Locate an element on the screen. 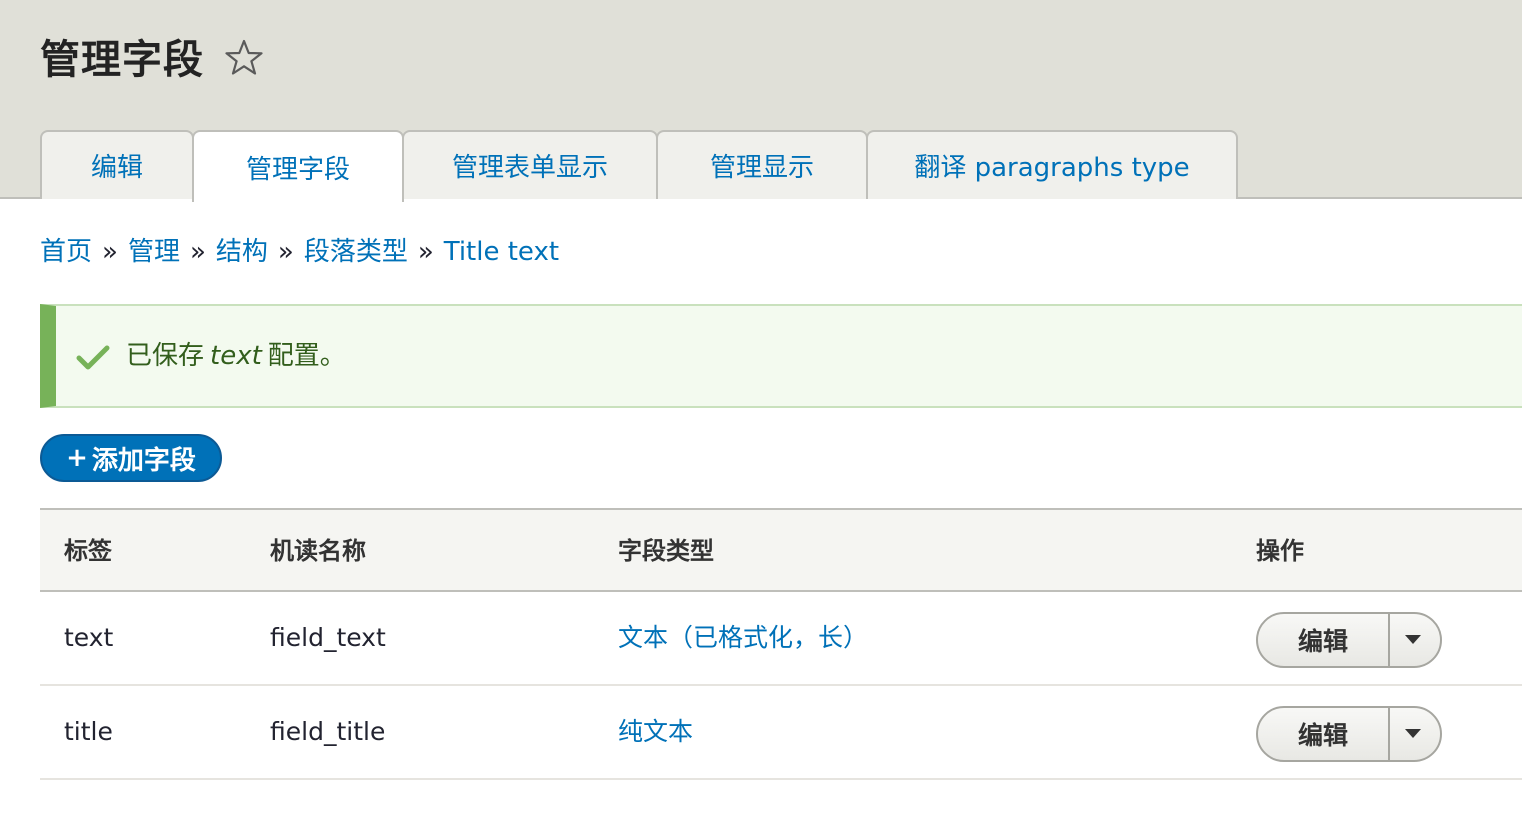  row-machine-name: field_text is located at coordinates (328, 637).